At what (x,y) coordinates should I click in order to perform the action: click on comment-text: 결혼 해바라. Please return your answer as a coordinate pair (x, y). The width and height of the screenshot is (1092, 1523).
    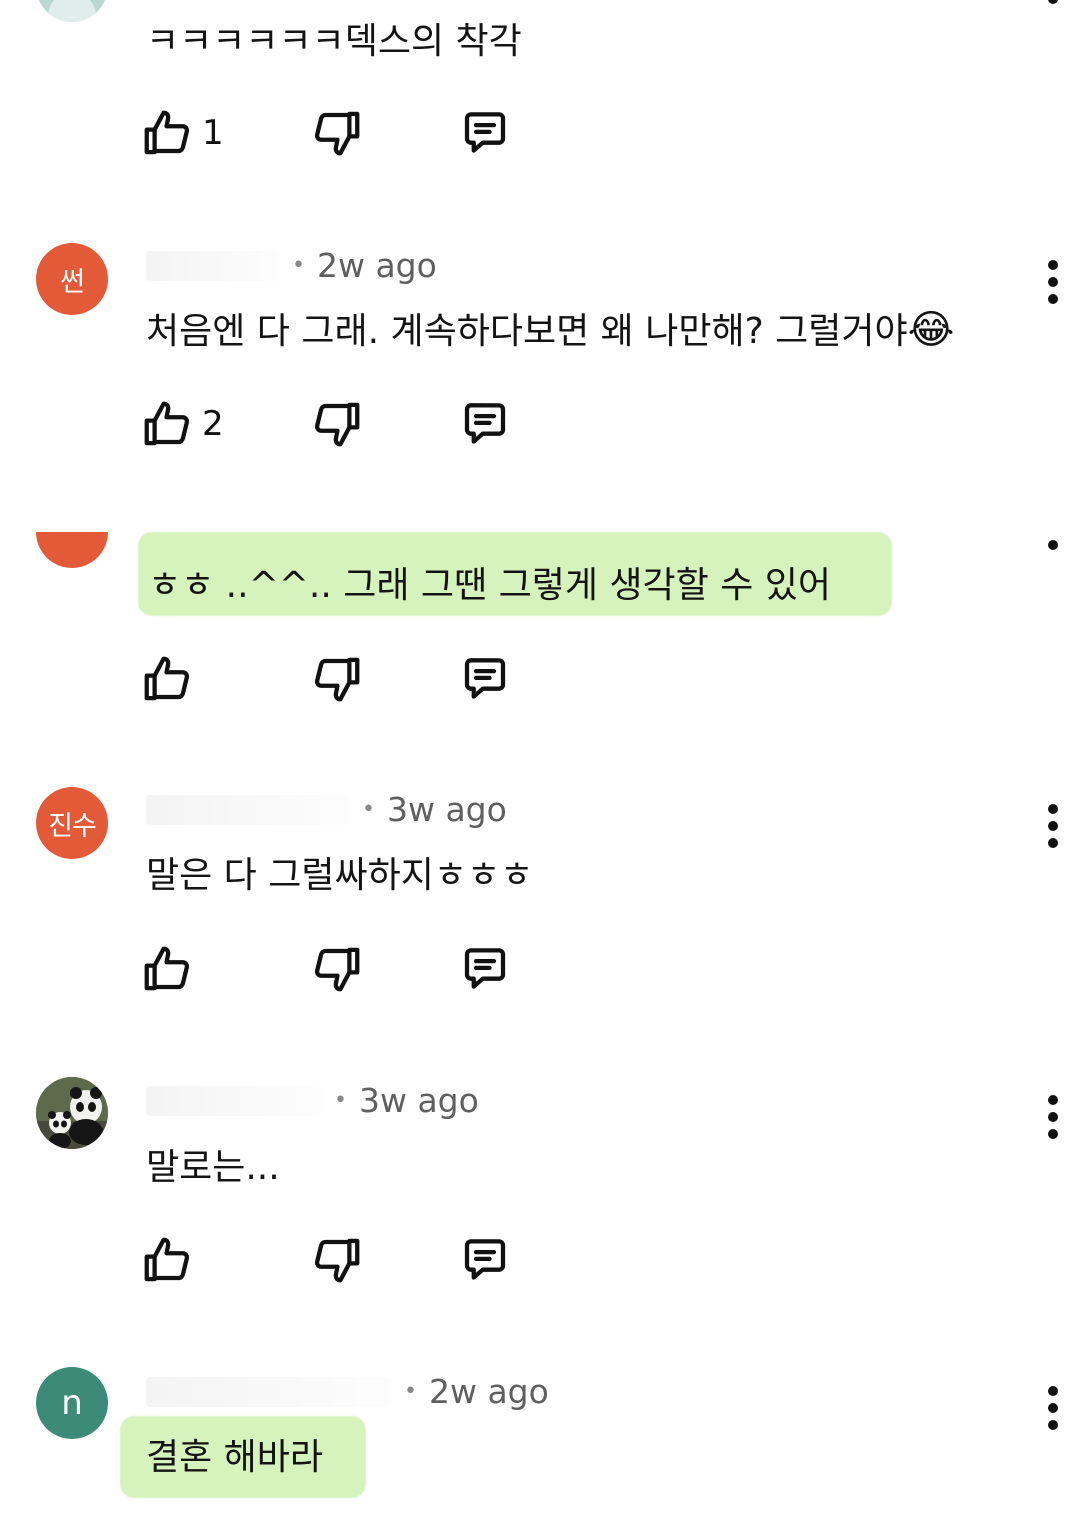
    Looking at the image, I should click on (235, 1457).